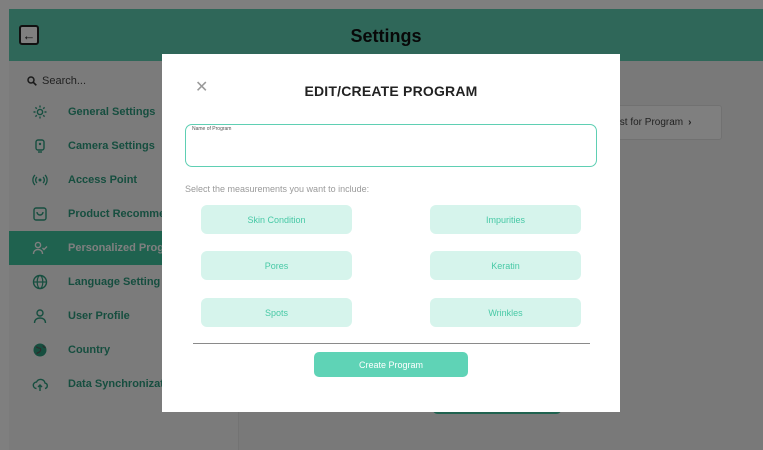 This screenshot has width=763, height=450. I want to click on measurement-impurities: Impurities, so click(505, 219).